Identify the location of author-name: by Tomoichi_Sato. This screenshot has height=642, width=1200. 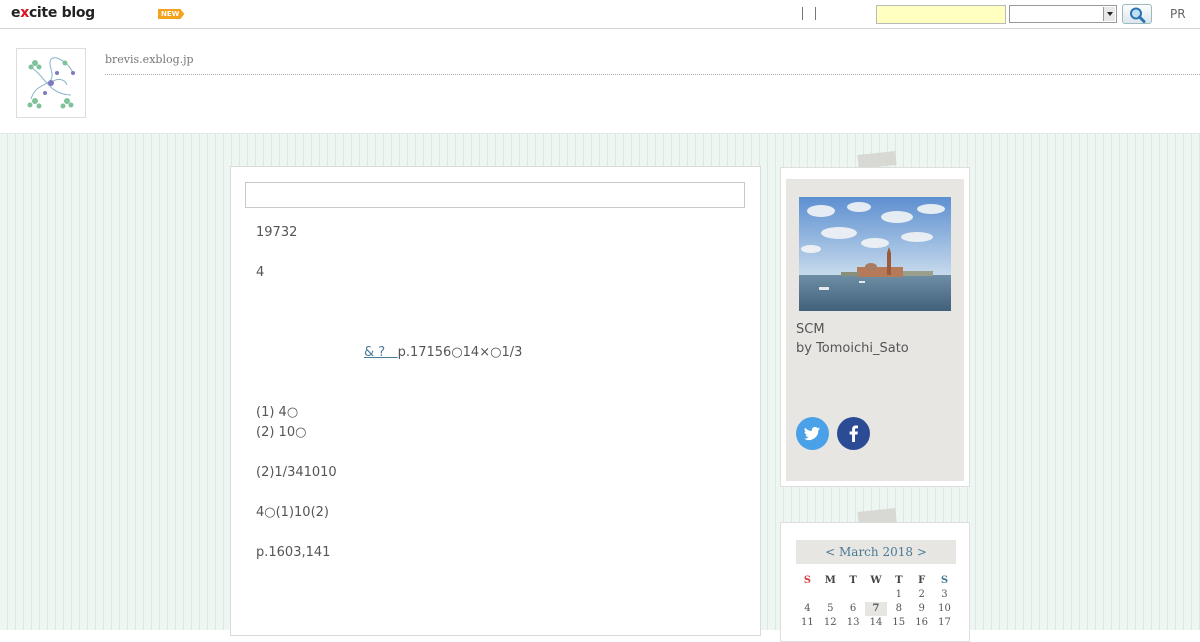
(852, 348).